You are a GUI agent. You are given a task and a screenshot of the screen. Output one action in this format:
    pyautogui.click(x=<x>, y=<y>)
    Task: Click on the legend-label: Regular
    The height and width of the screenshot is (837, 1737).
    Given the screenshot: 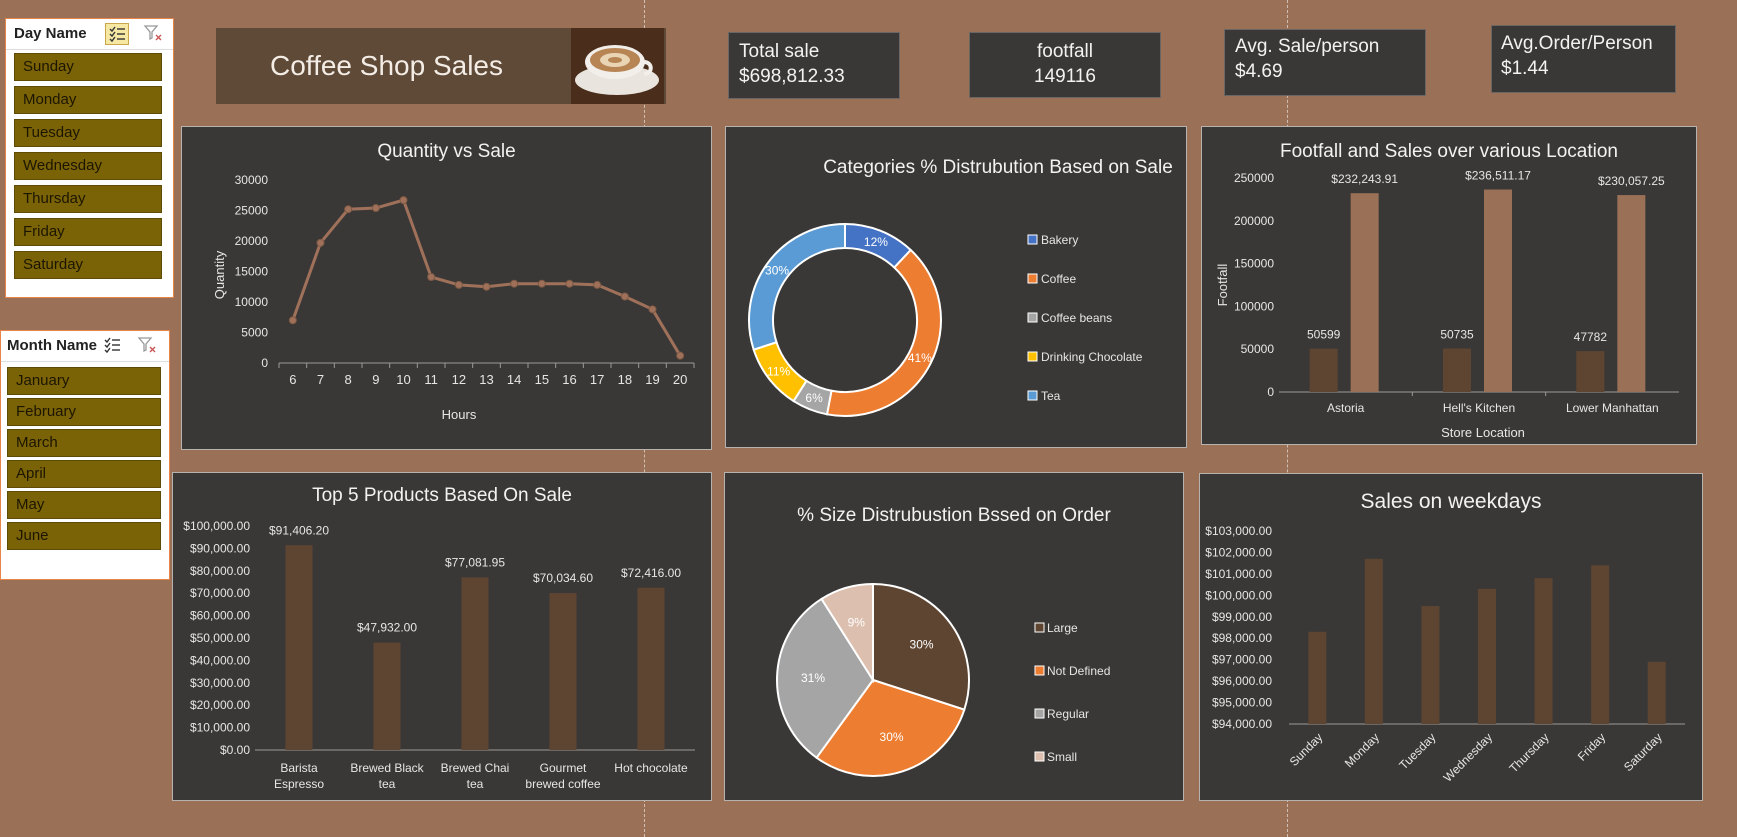 What is the action you would take?
    pyautogui.click(x=1068, y=714)
    